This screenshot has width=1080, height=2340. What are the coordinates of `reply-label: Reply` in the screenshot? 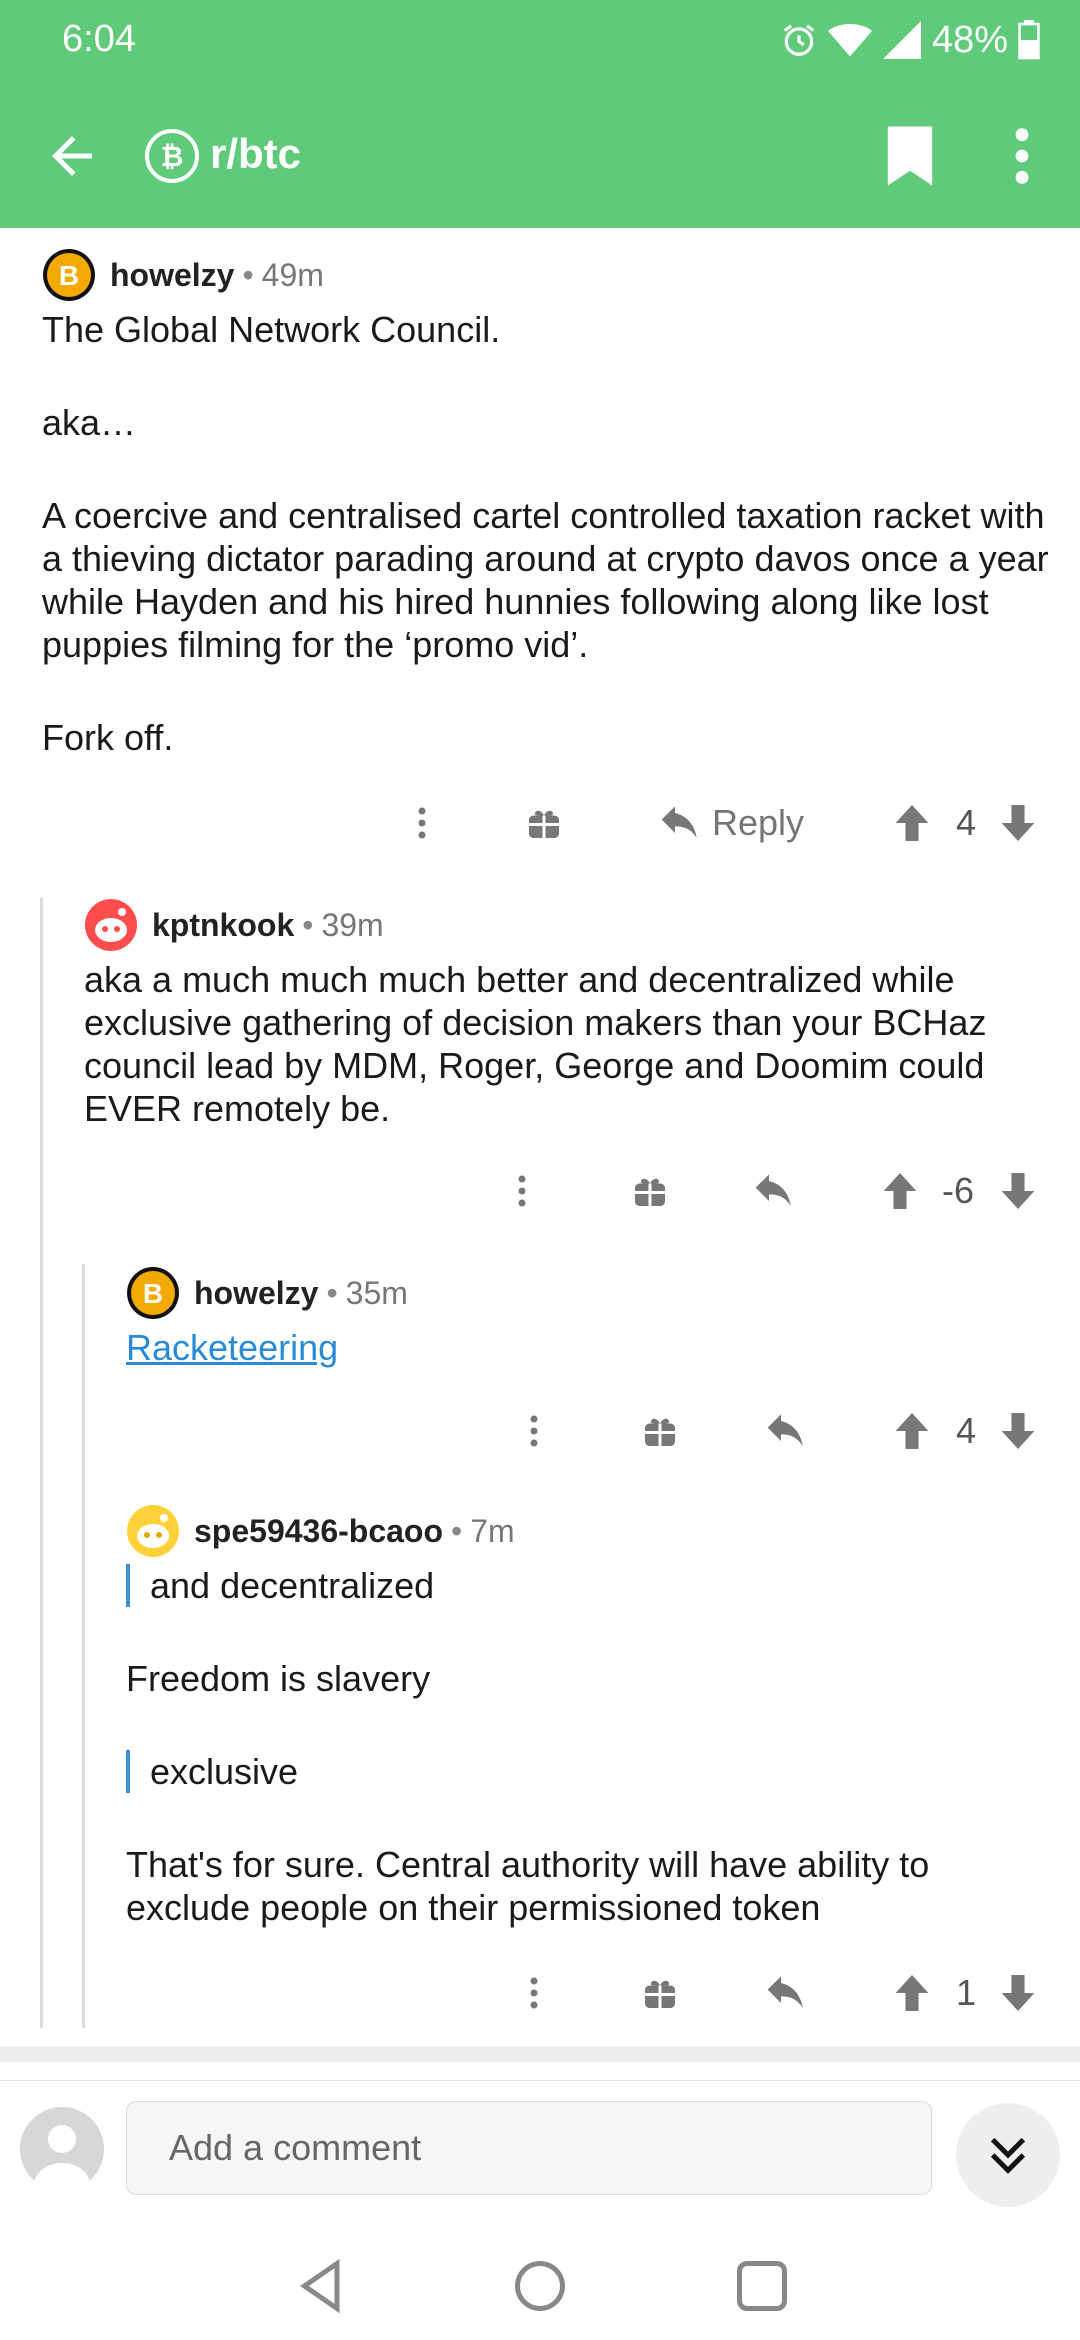 It's located at (758, 822).